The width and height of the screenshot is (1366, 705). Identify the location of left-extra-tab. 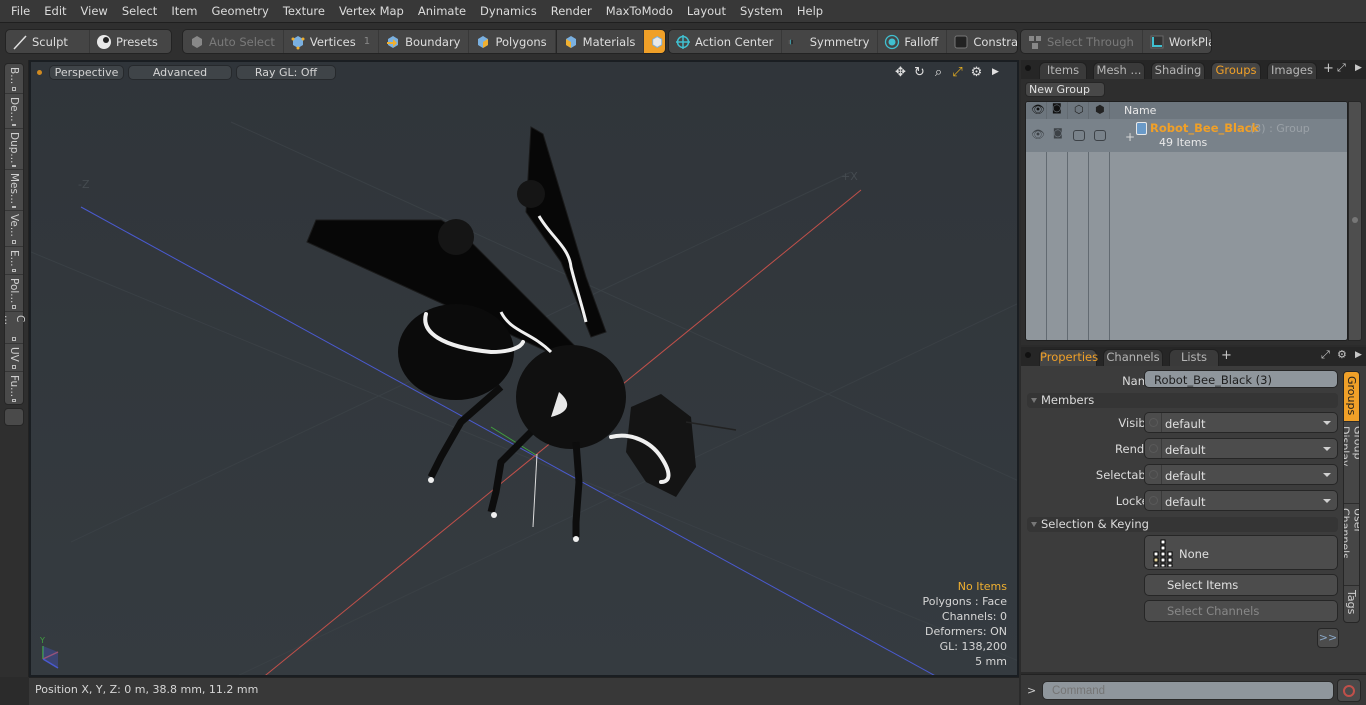
(14, 417).